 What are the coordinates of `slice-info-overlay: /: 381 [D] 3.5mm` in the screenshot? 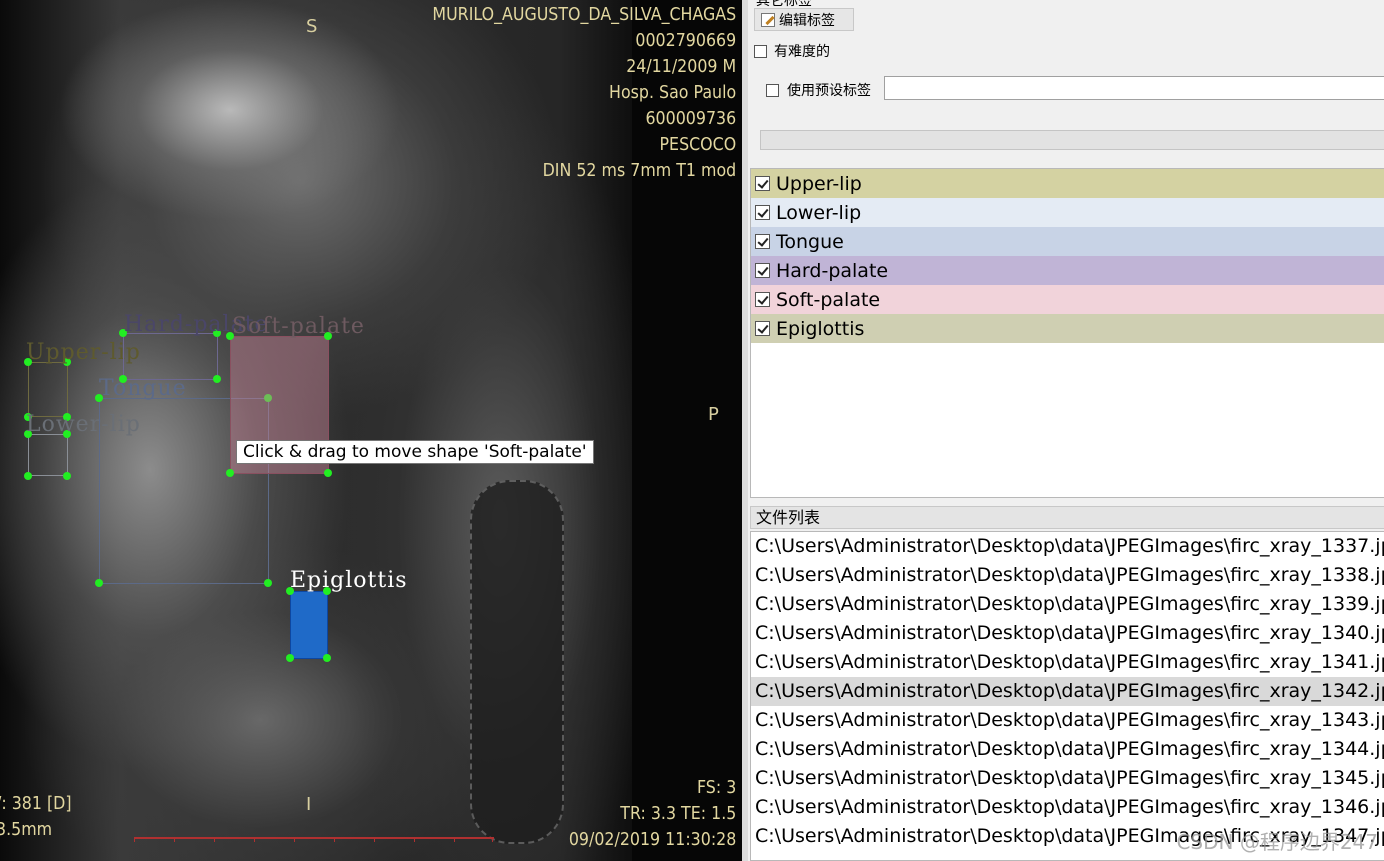 It's located at (36, 817).